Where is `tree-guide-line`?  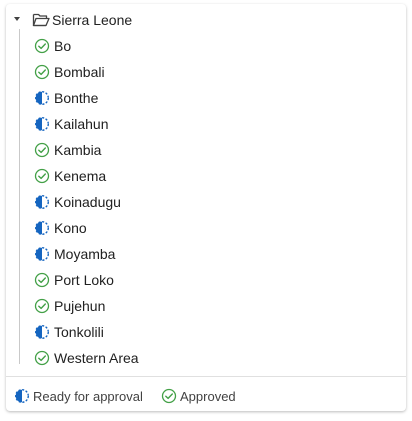
tree-guide-line is located at coordinates (19, 196).